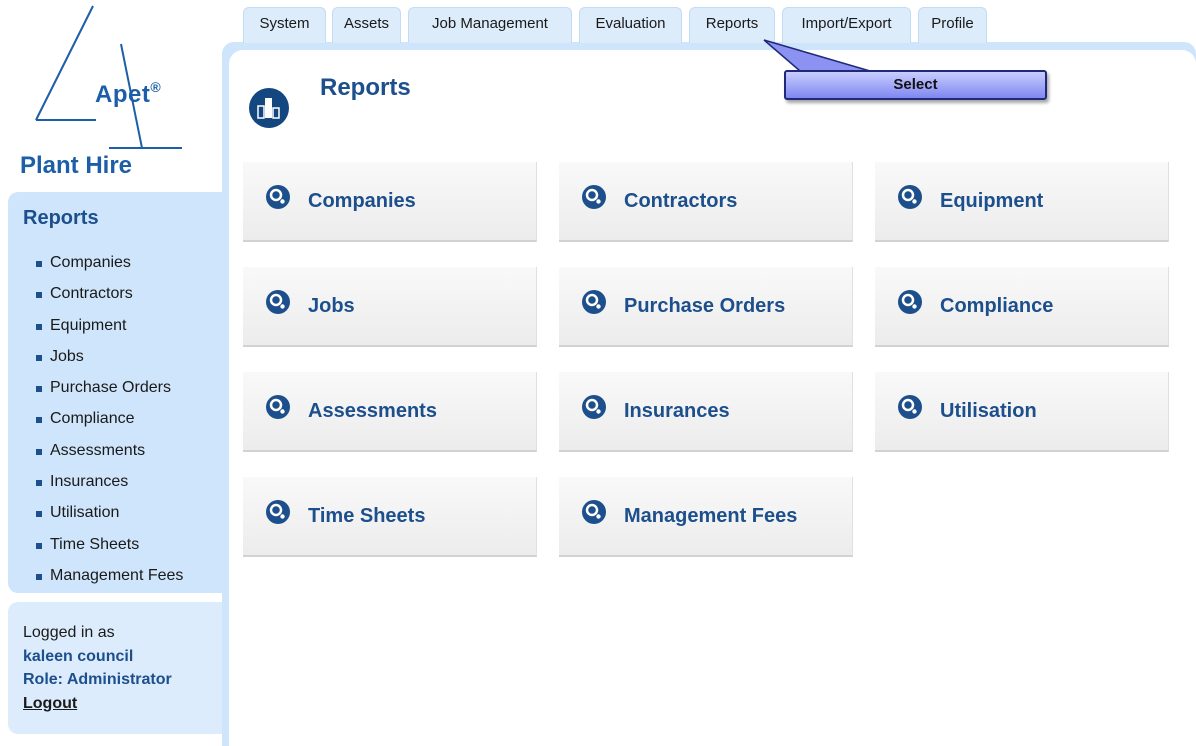 The width and height of the screenshot is (1196, 746). I want to click on logo: Apet® Plant Hire, so click(111, 95).